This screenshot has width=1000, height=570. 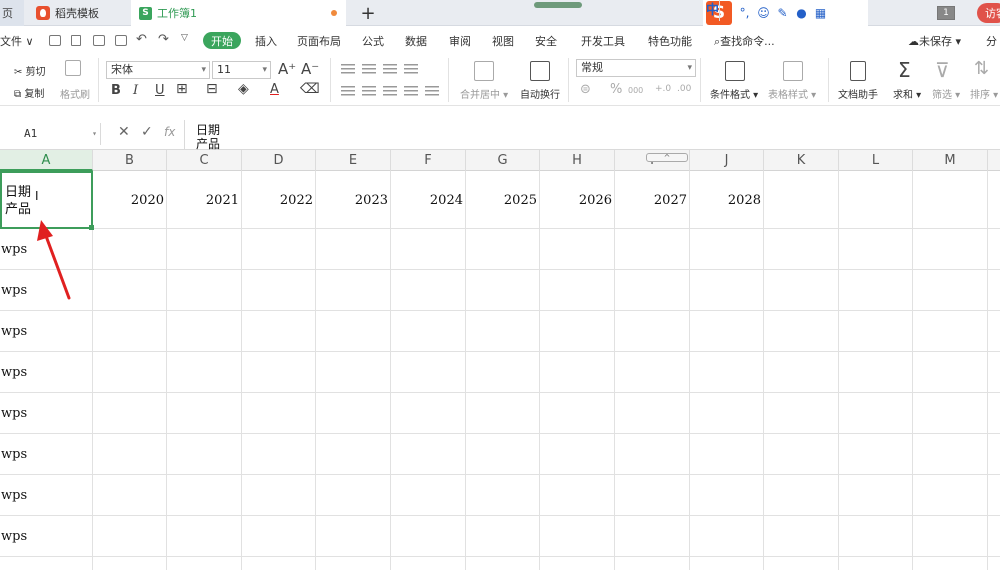 I want to click on column-header-j: J, so click(x=727, y=160).